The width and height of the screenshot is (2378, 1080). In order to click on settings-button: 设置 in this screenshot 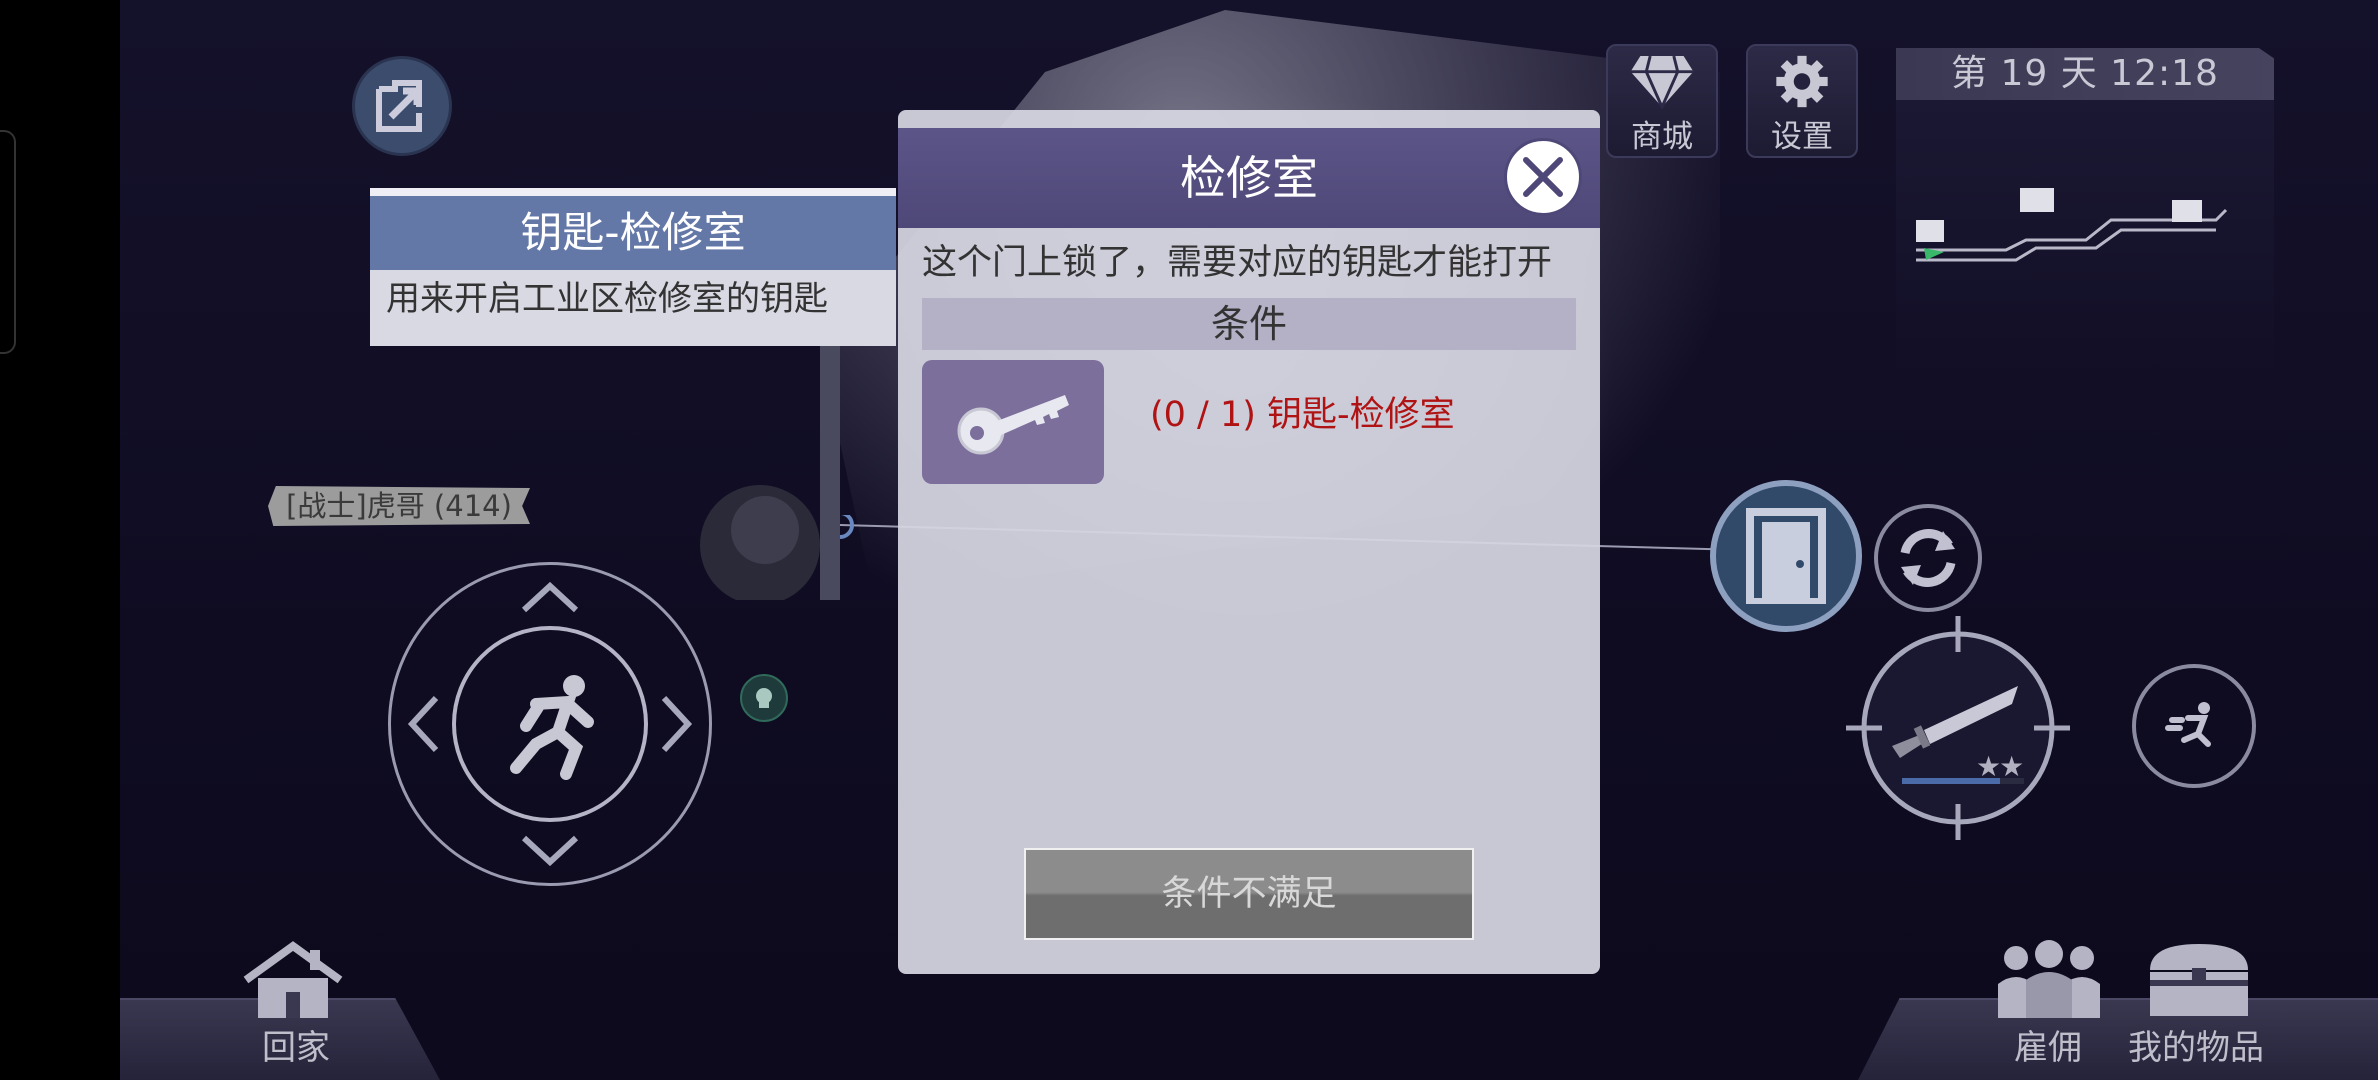, I will do `click(1802, 101)`.